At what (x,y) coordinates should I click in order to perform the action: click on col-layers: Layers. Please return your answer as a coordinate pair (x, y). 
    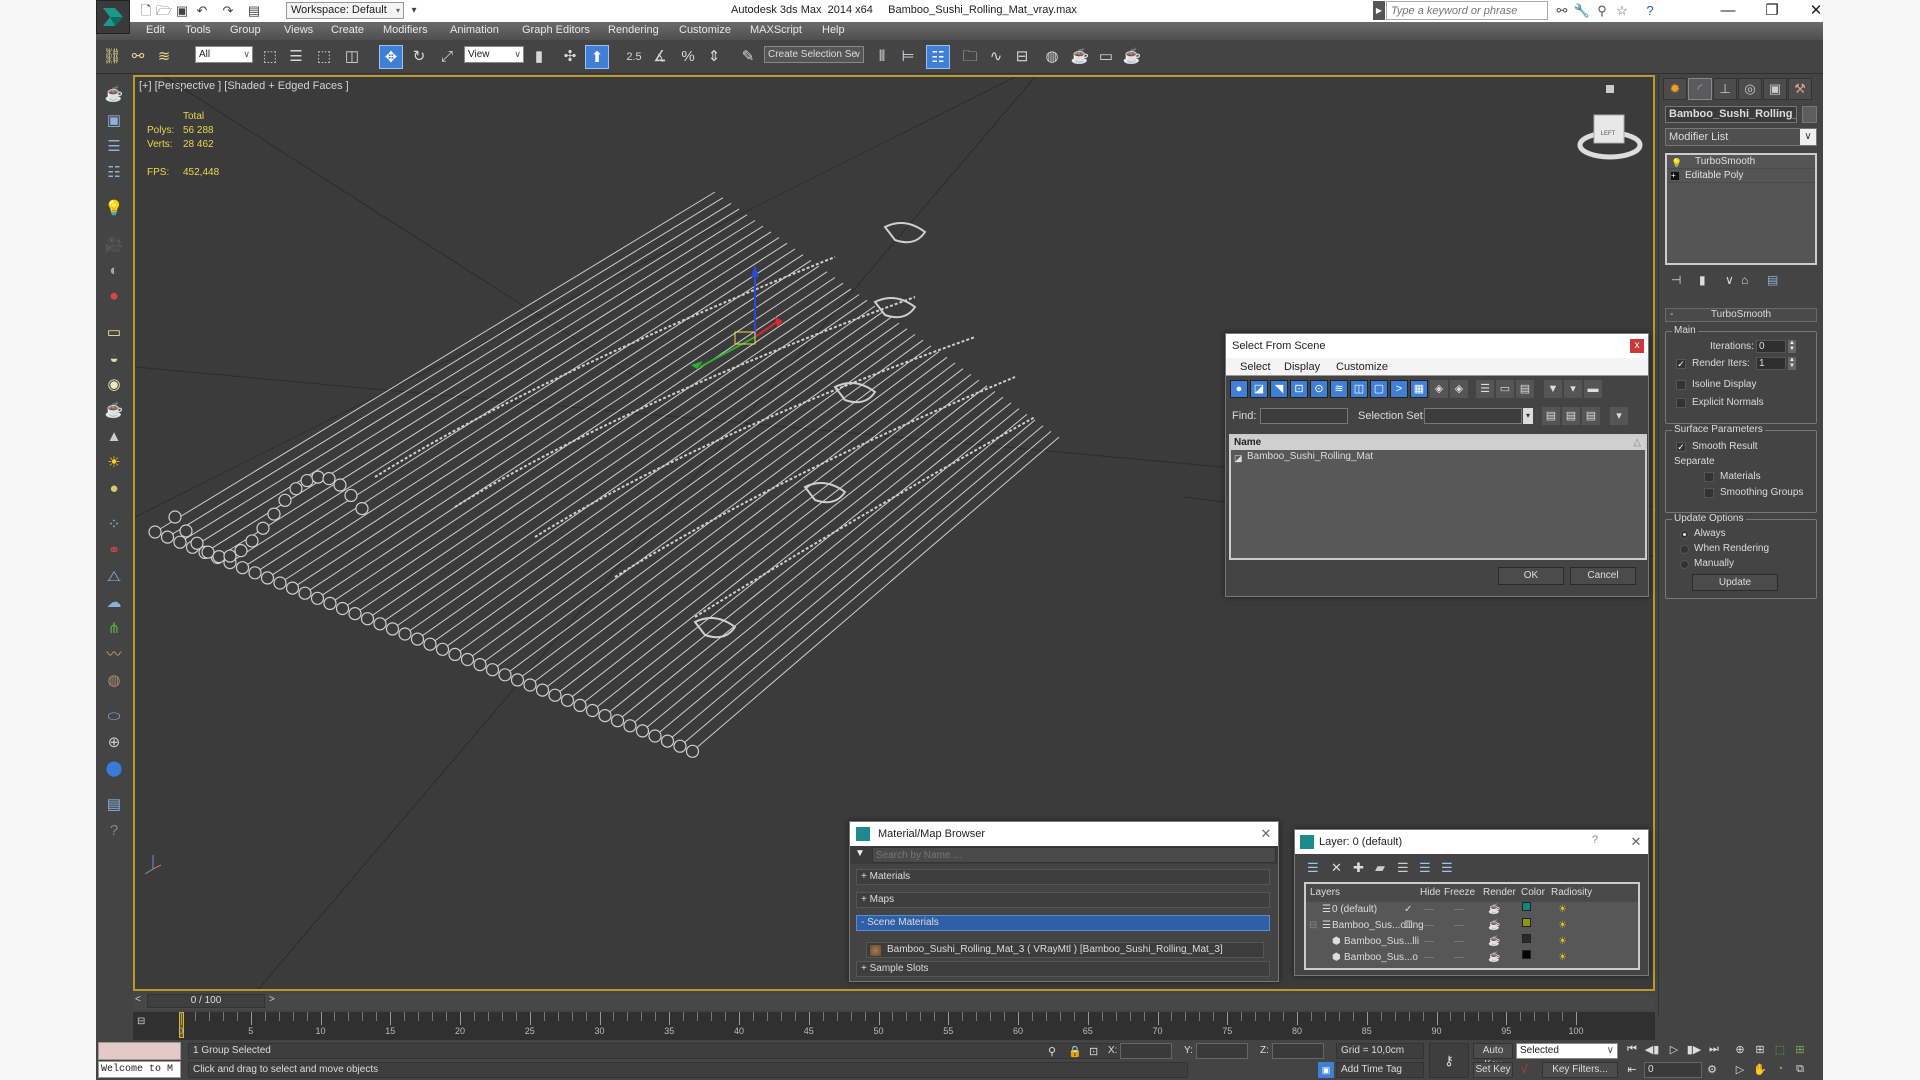
    Looking at the image, I should click on (1325, 893).